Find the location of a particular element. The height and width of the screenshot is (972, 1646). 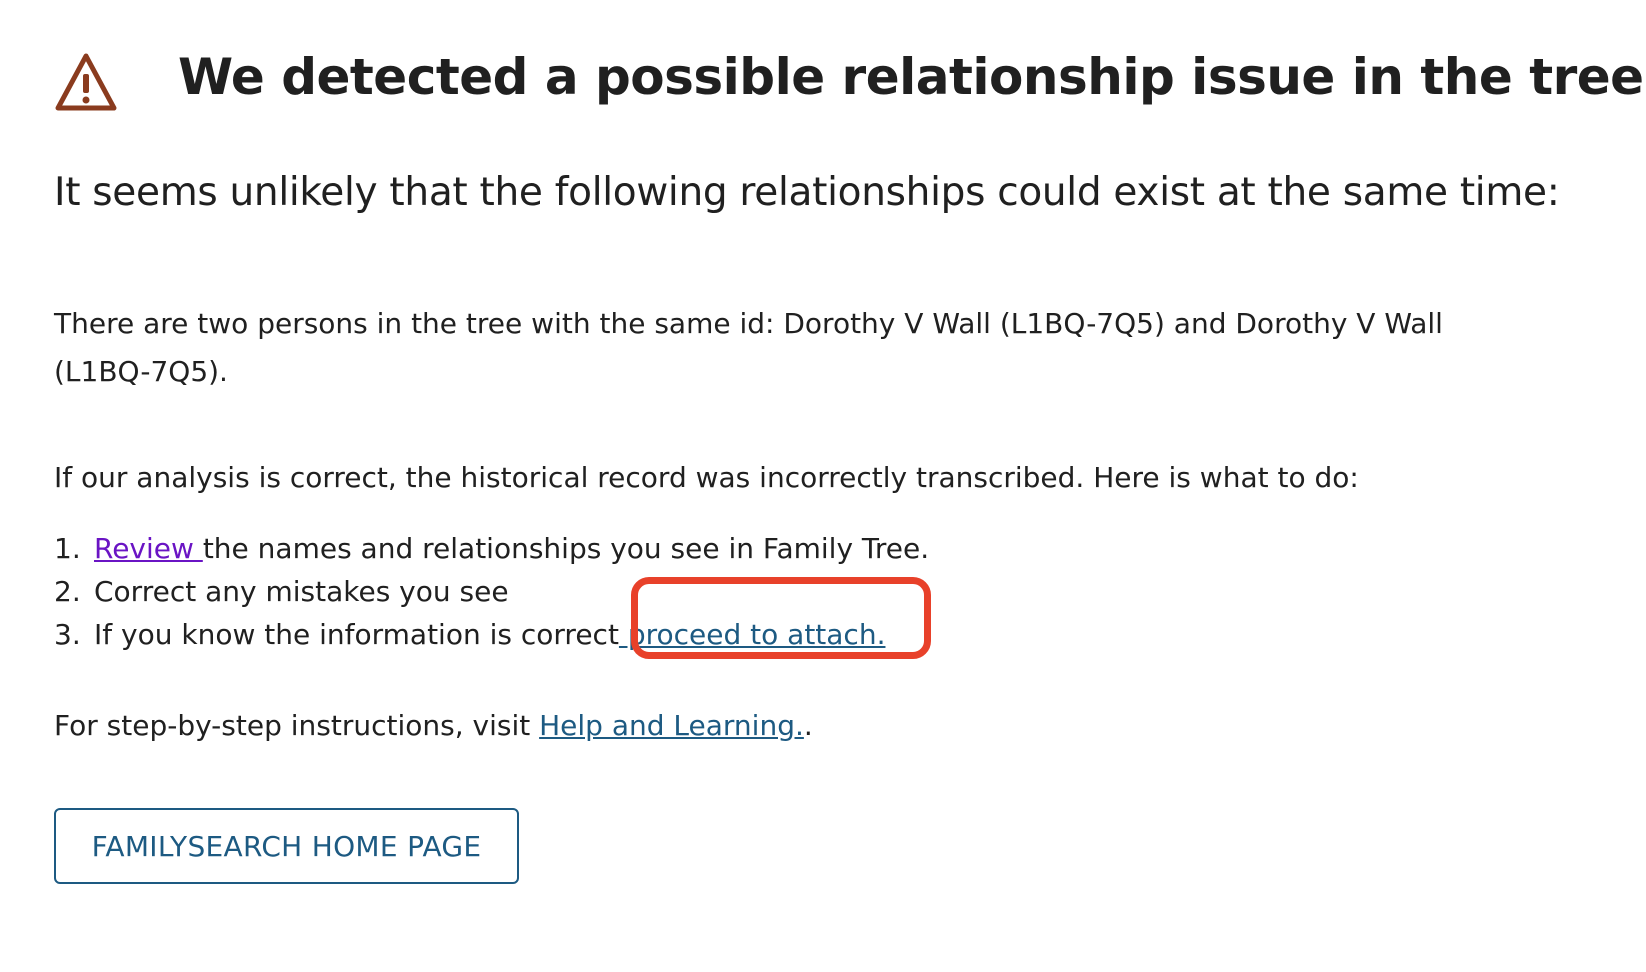

help-suffix: . is located at coordinates (808, 725).